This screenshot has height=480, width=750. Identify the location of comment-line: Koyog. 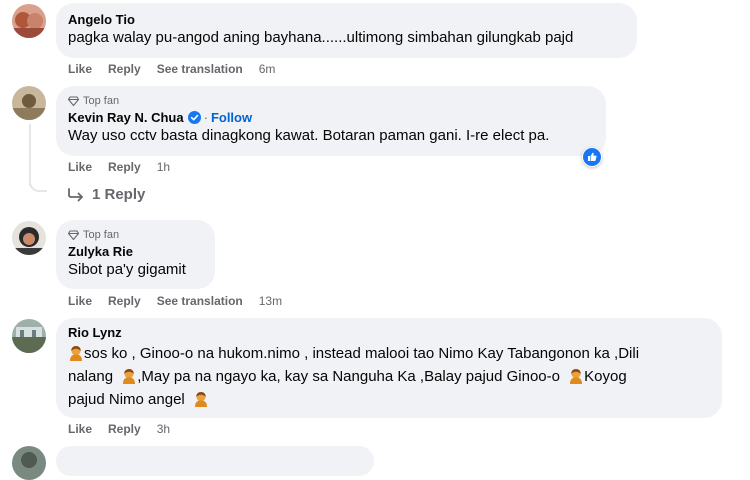
(605, 376).